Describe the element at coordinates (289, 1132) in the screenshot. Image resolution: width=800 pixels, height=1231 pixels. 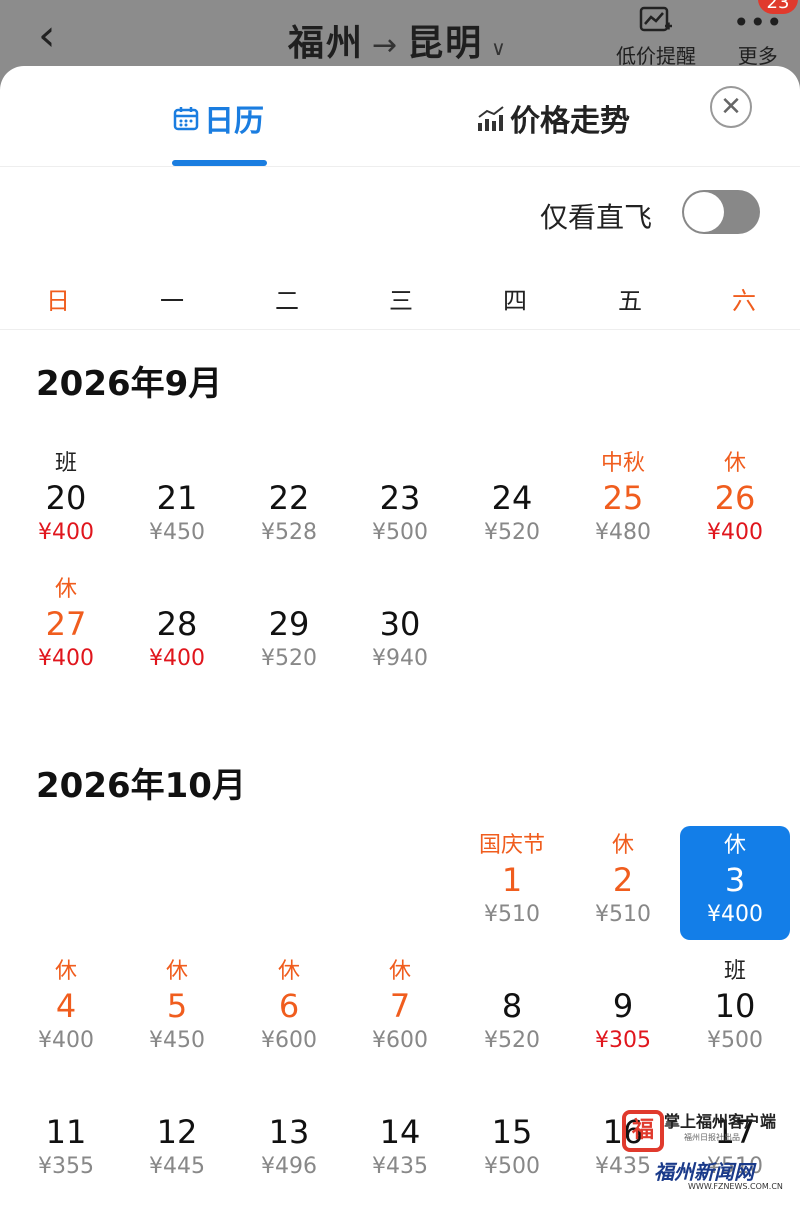
I see `day-number: 13` at that location.